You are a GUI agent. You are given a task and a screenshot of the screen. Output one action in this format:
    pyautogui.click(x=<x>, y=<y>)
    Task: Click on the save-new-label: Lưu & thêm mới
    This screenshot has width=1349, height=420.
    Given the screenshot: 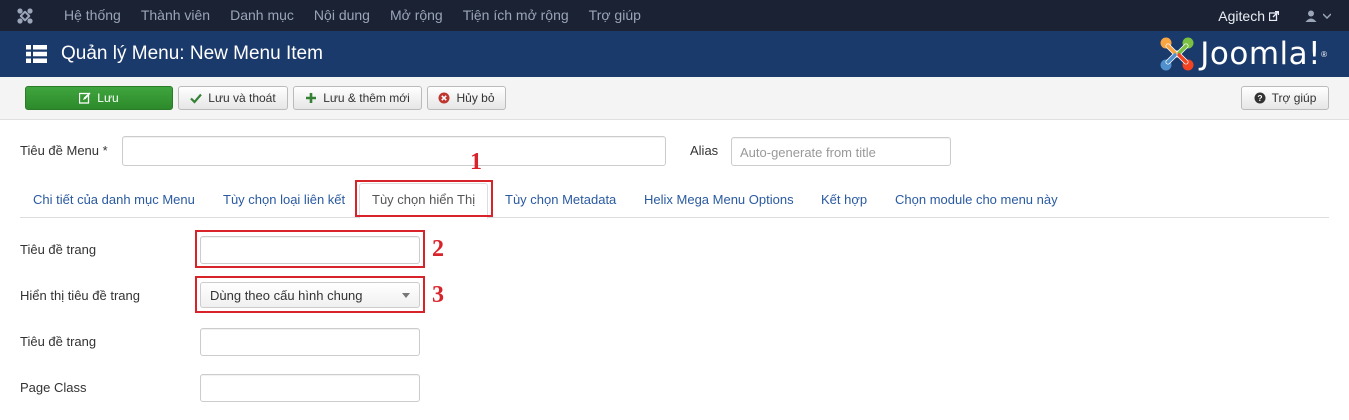 What is the action you would take?
    pyautogui.click(x=366, y=98)
    